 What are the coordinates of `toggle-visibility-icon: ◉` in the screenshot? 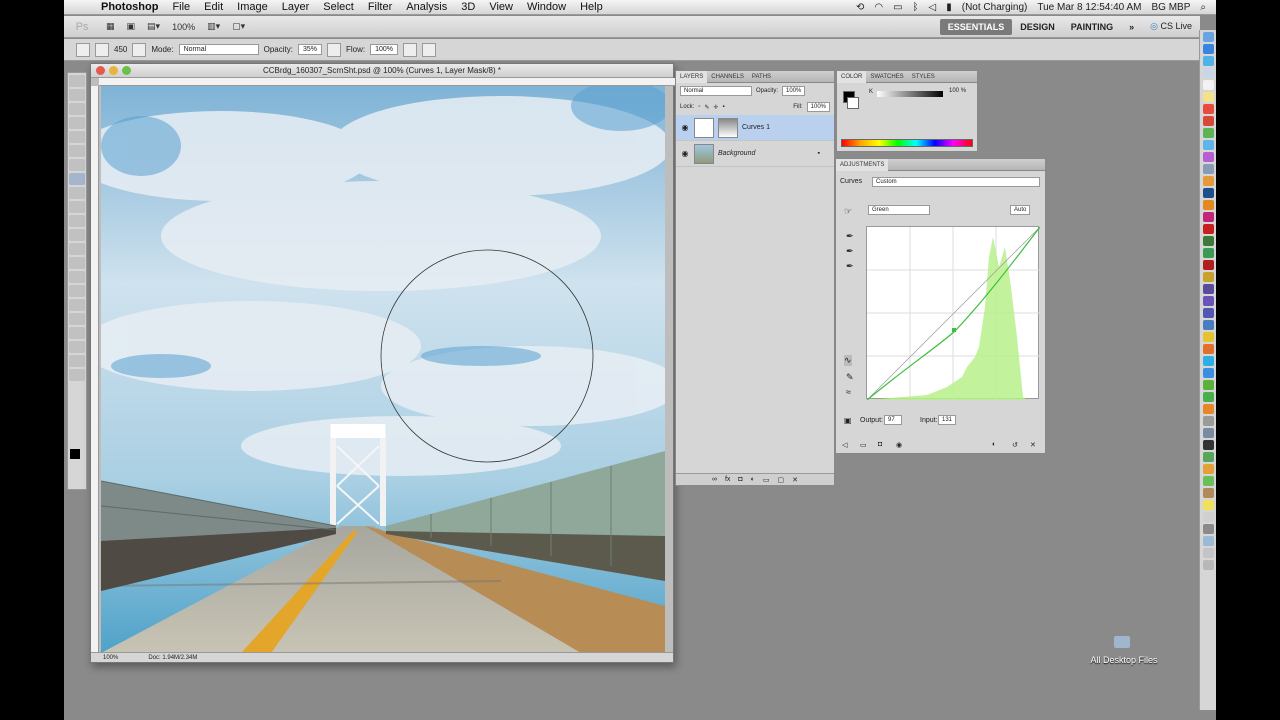 It's located at (899, 445).